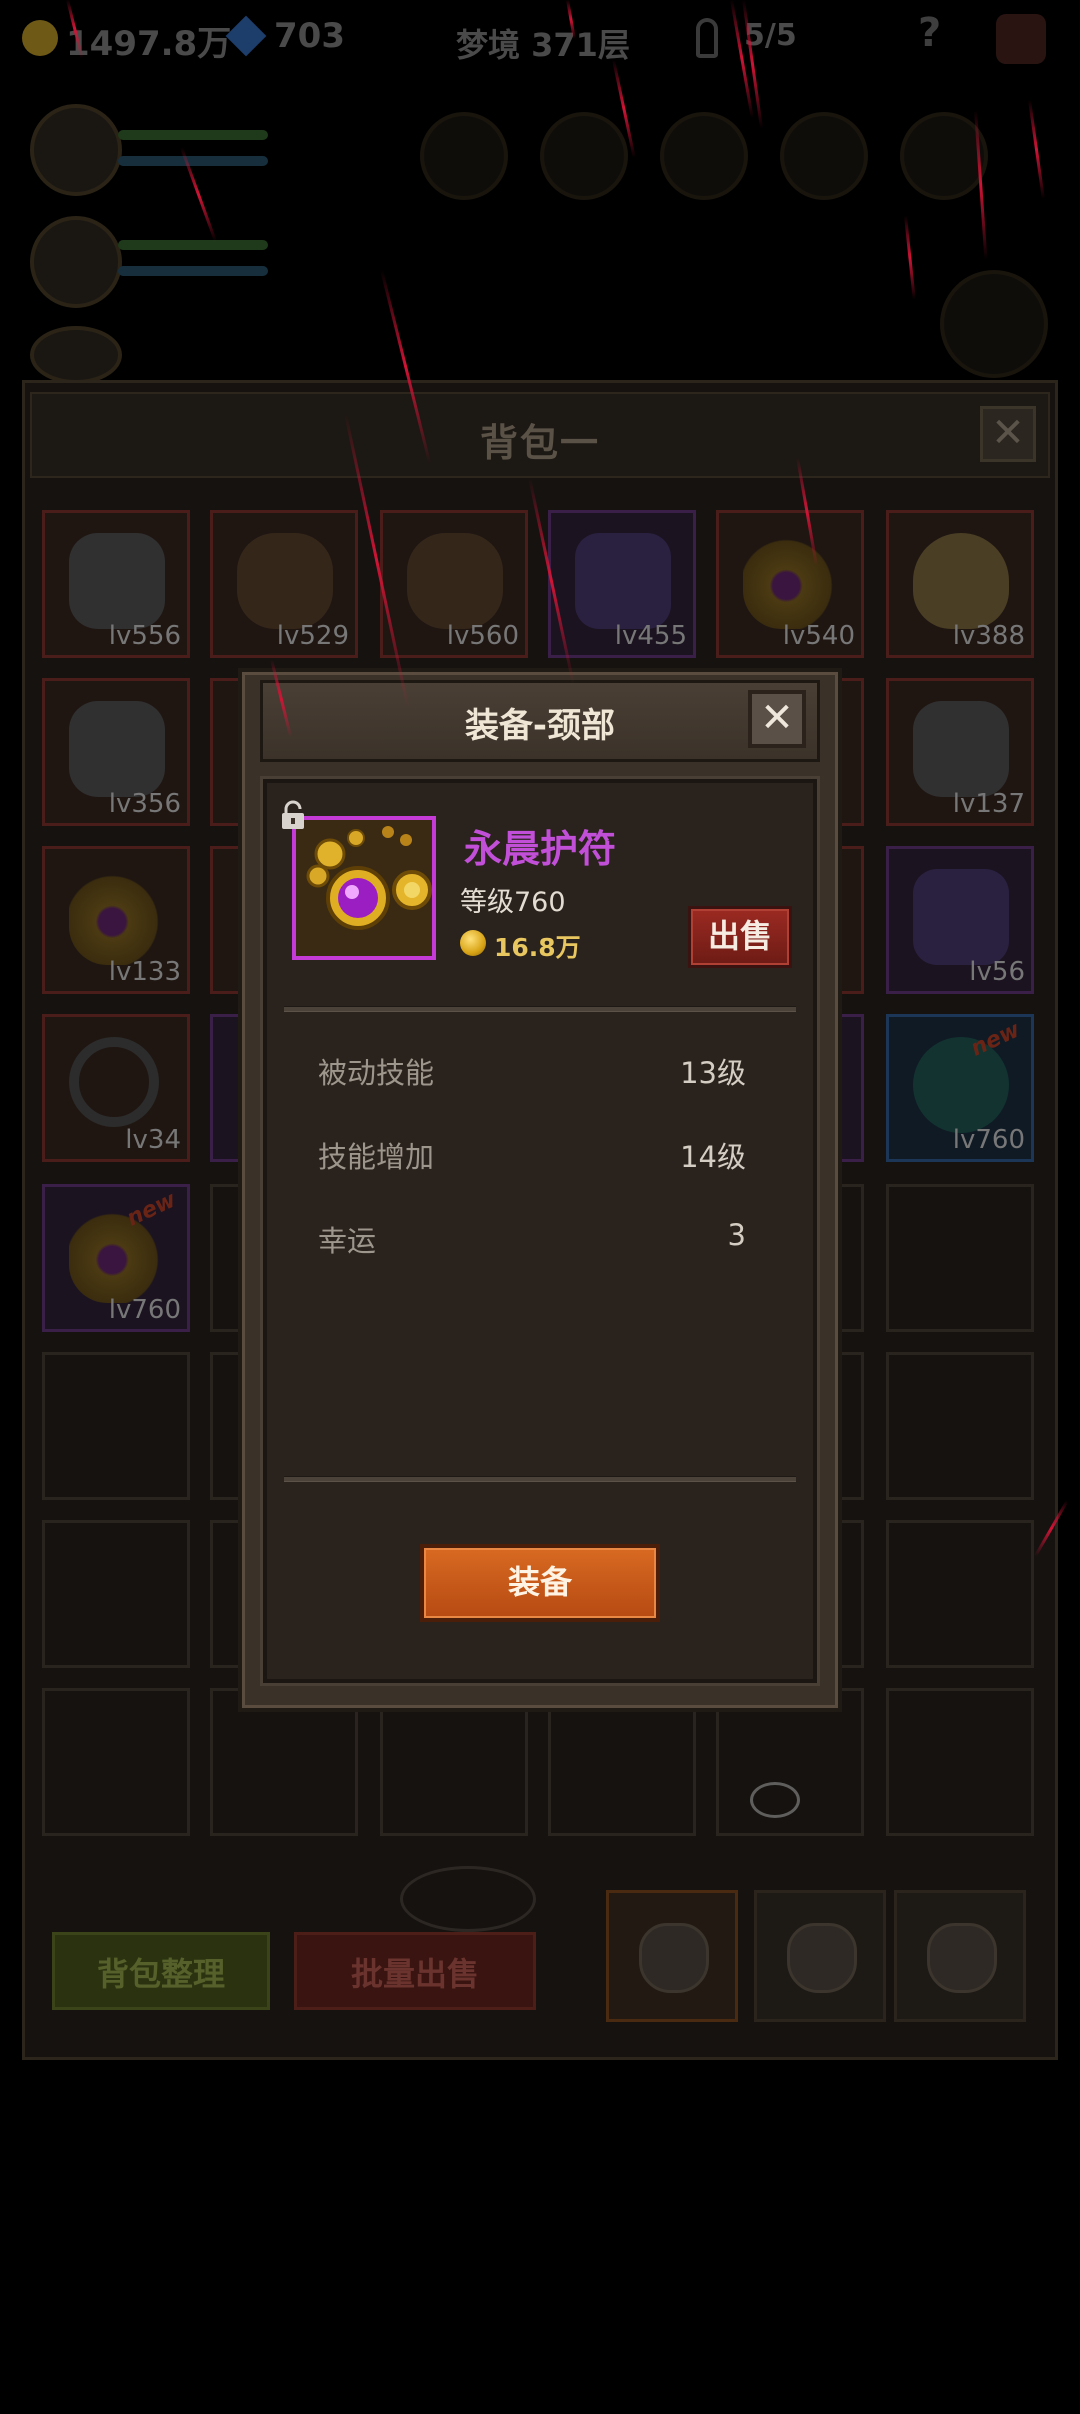  I want to click on sort-bag-button: 背包整理, so click(161, 1971).